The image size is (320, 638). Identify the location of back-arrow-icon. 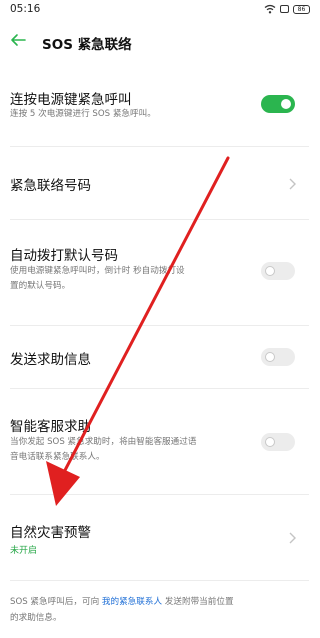
(18, 40).